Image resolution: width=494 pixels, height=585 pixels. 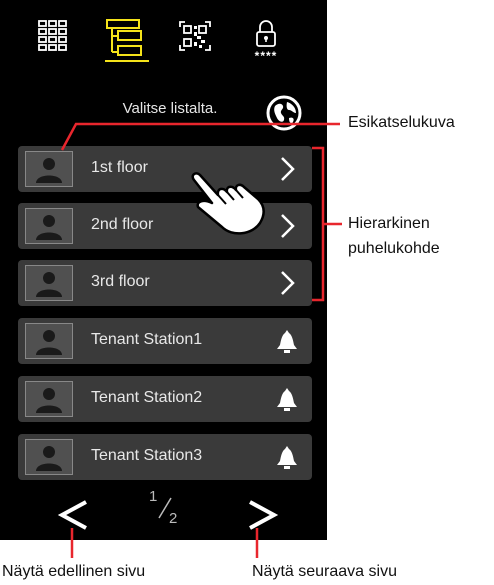 I want to click on hierarchy-callout-line2: puhelukohde, so click(x=394, y=248).